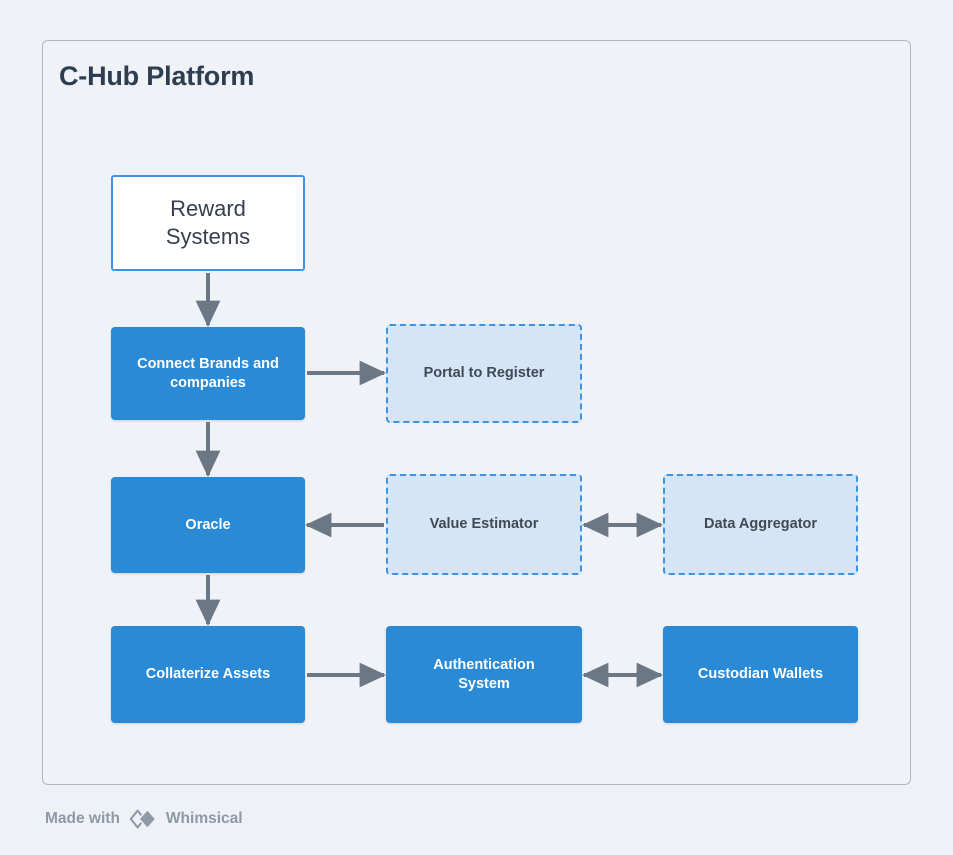  I want to click on node-label: Collaterize Assets, so click(208, 674).